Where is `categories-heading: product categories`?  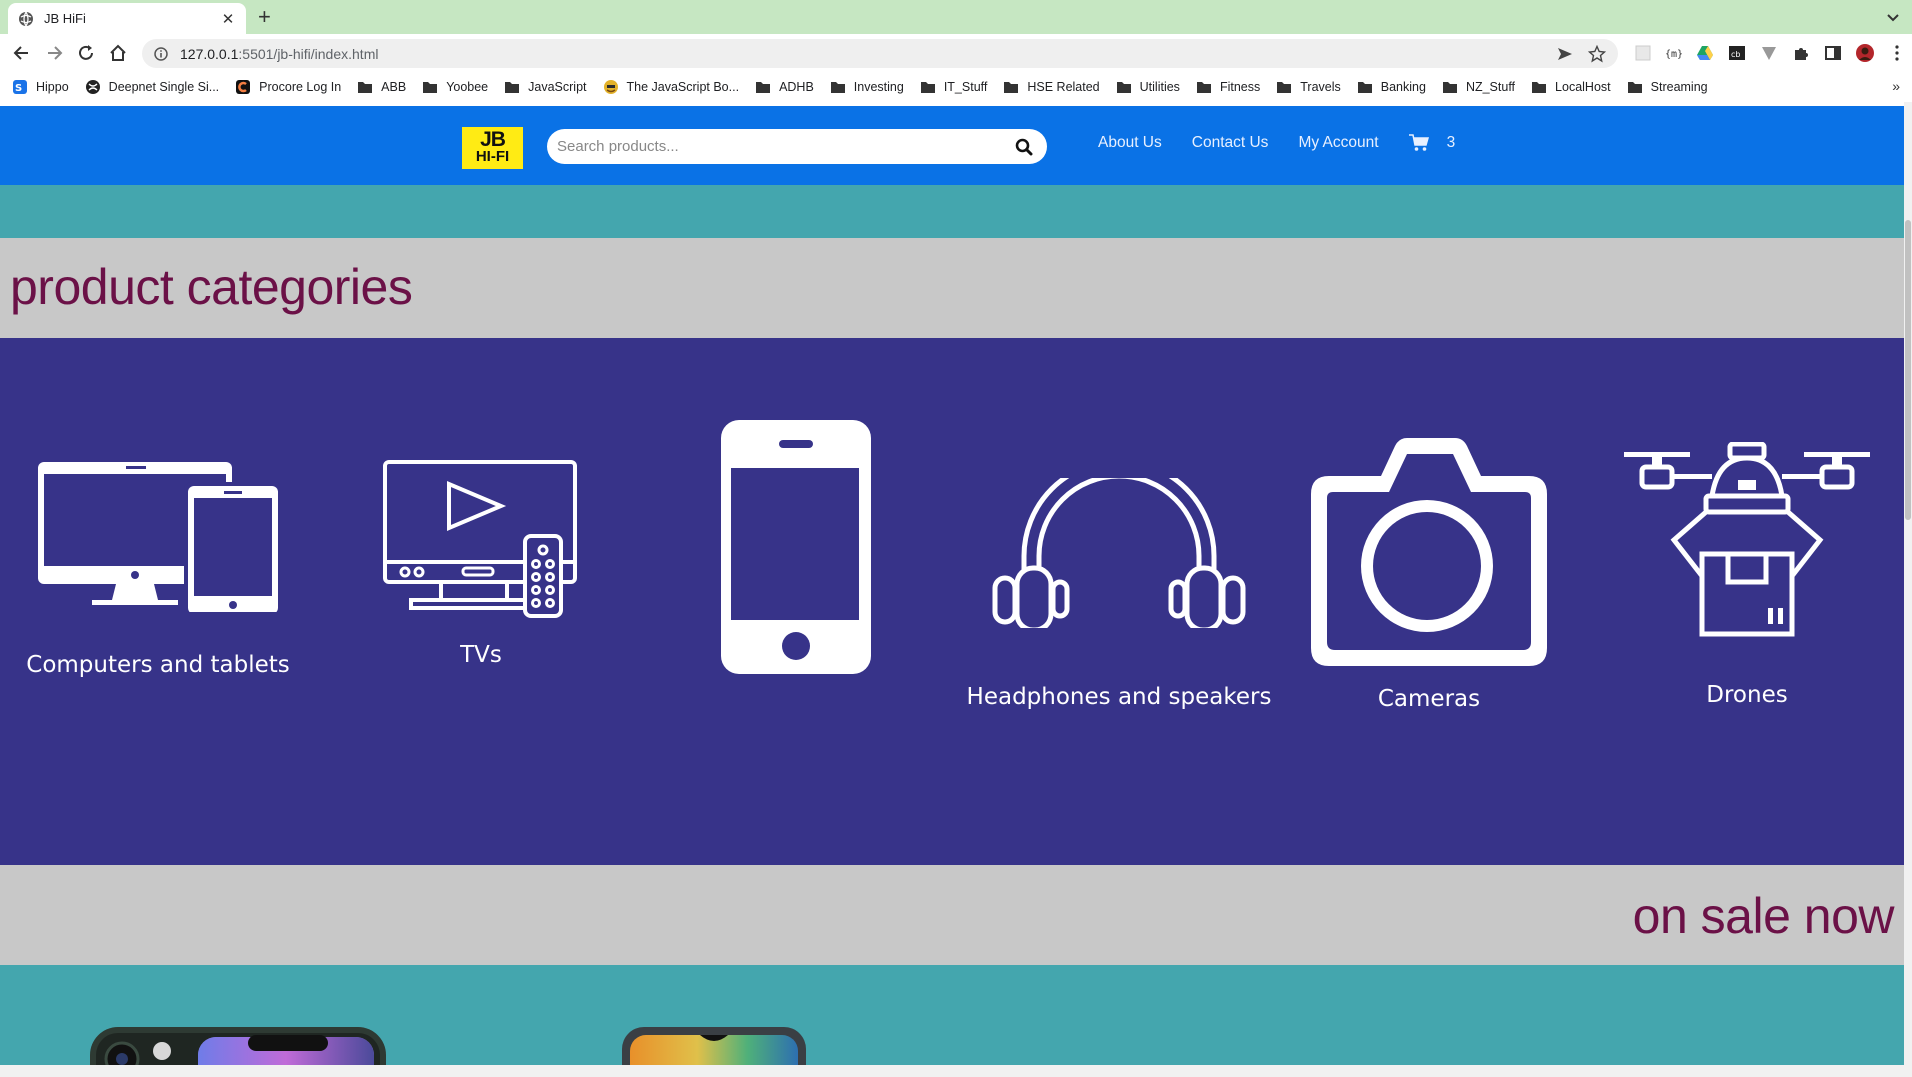 categories-heading: product categories is located at coordinates (211, 287).